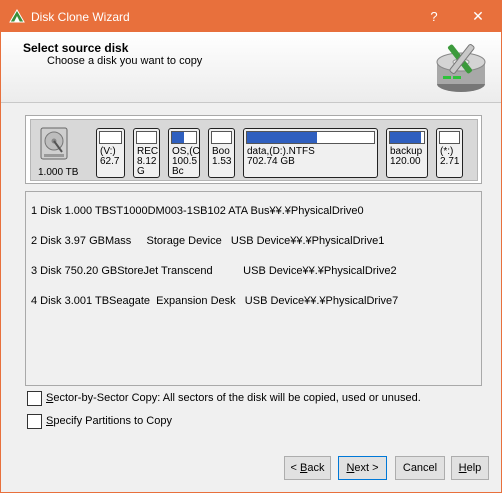  What do you see at coordinates (17, 16) in the screenshot?
I see `app-icon` at bounding box center [17, 16].